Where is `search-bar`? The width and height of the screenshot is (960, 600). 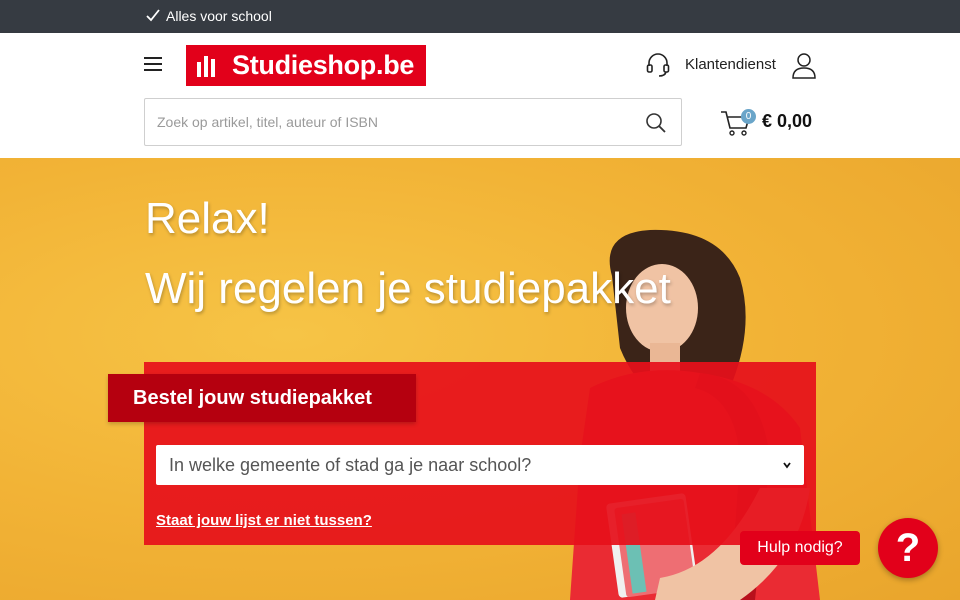 search-bar is located at coordinates (413, 122).